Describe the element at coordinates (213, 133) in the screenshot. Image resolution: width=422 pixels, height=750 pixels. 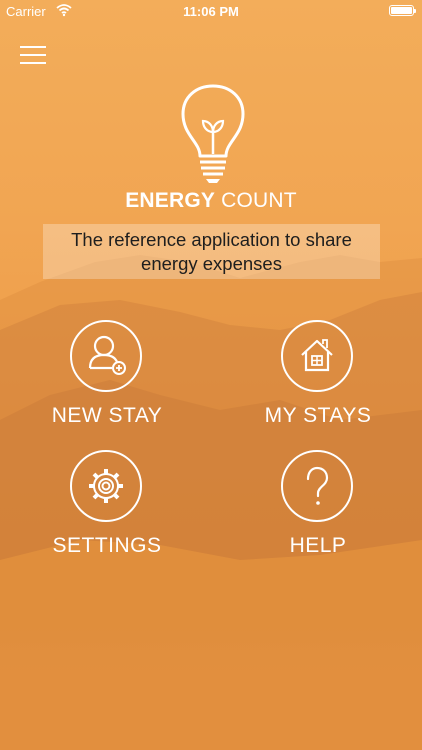
I see `lightbulb-logo-icon` at that location.